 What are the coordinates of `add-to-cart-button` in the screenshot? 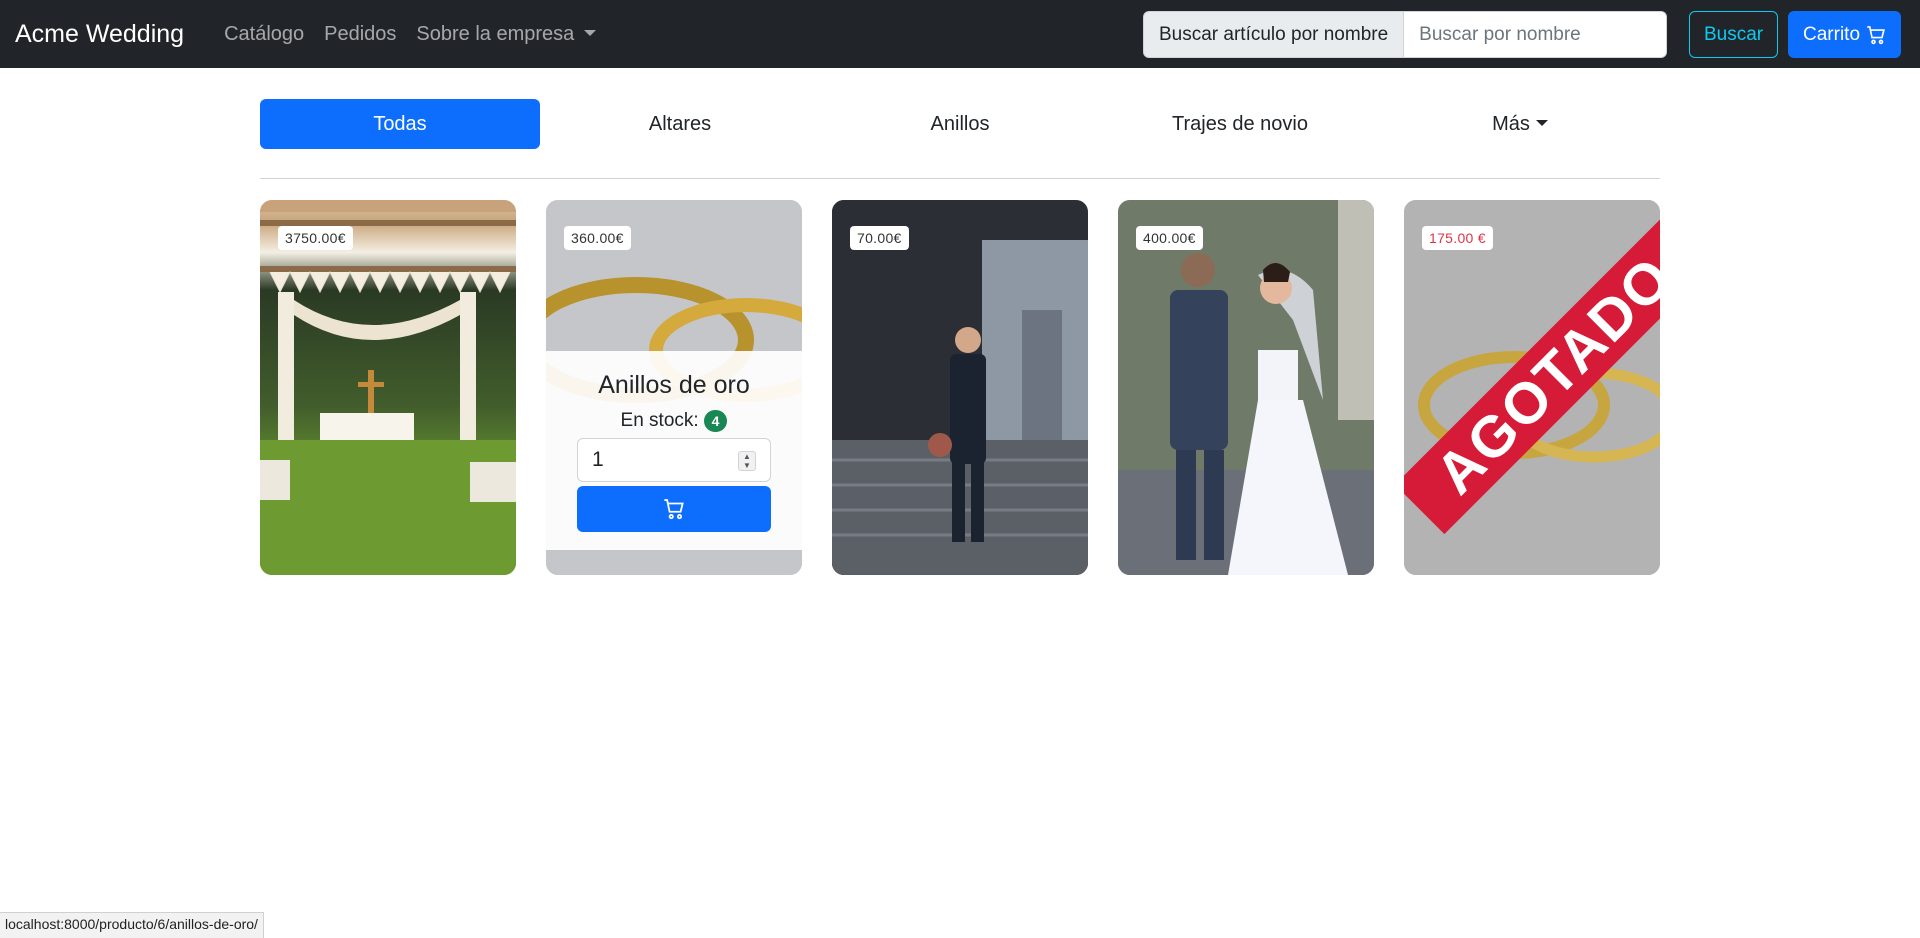 It's located at (674, 509).